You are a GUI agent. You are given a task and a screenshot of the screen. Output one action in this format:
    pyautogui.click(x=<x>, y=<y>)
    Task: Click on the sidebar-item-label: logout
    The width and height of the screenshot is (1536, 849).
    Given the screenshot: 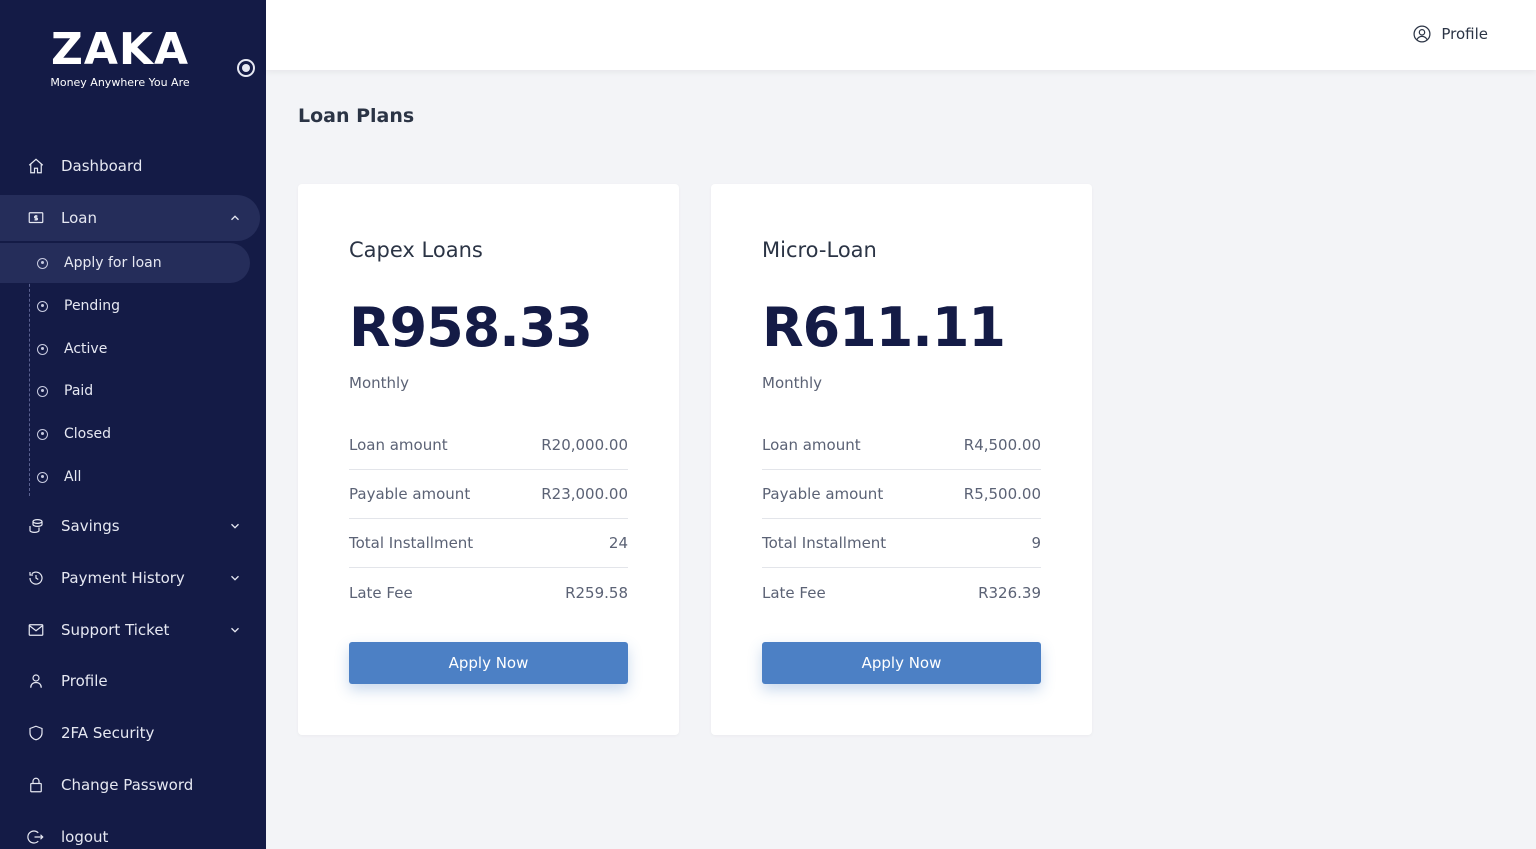 What is the action you would take?
    pyautogui.click(x=85, y=837)
    